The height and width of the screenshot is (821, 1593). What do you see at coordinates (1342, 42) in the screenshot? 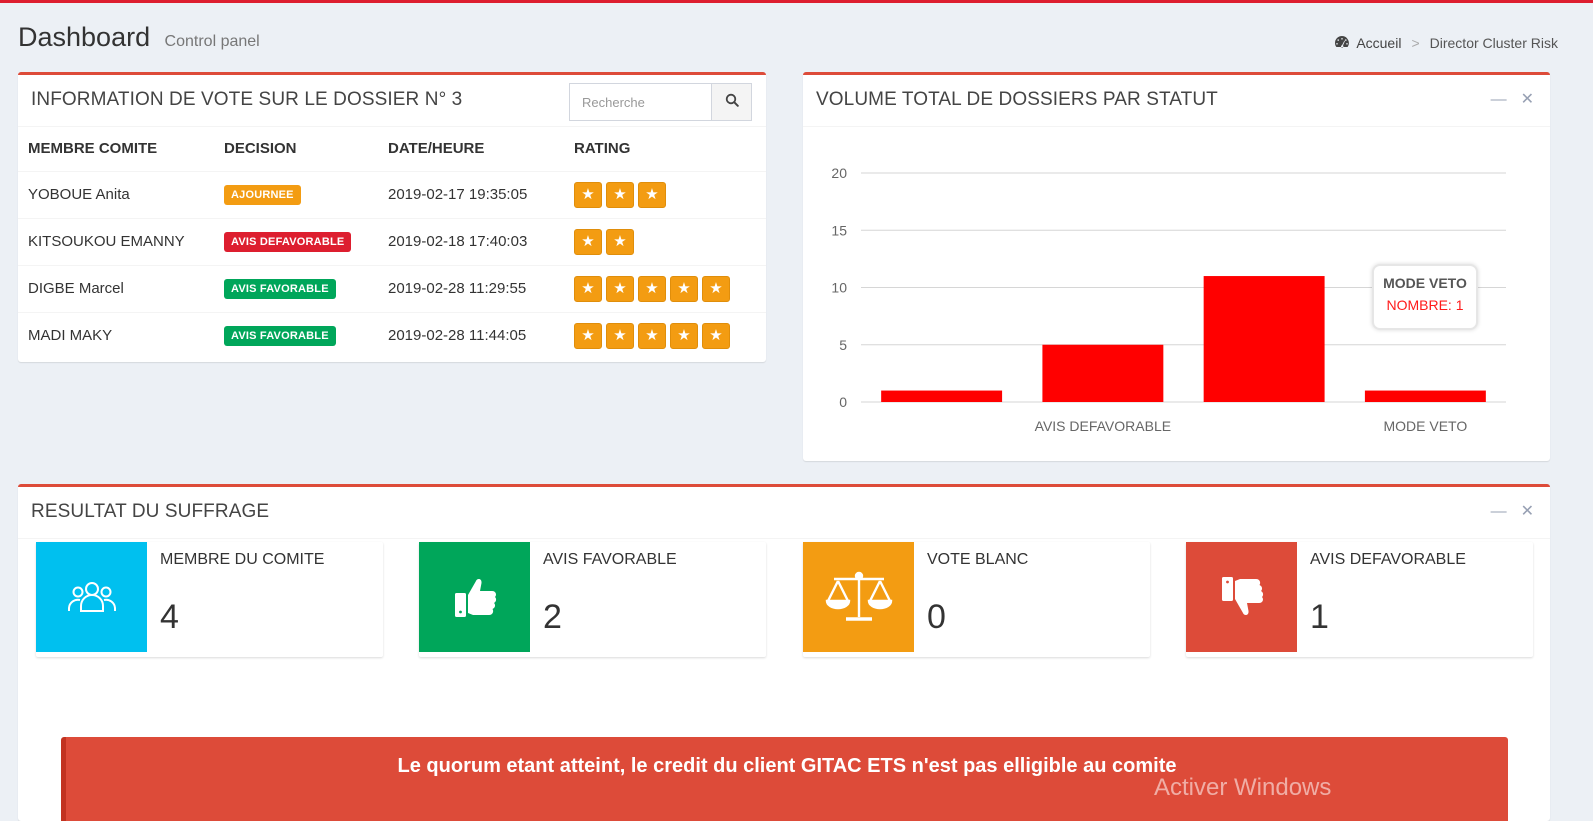
I see `dashboard-icon` at bounding box center [1342, 42].